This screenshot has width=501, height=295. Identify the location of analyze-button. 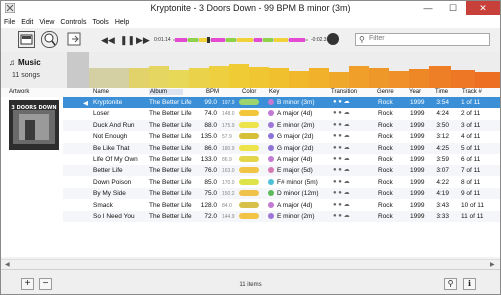
(49, 39).